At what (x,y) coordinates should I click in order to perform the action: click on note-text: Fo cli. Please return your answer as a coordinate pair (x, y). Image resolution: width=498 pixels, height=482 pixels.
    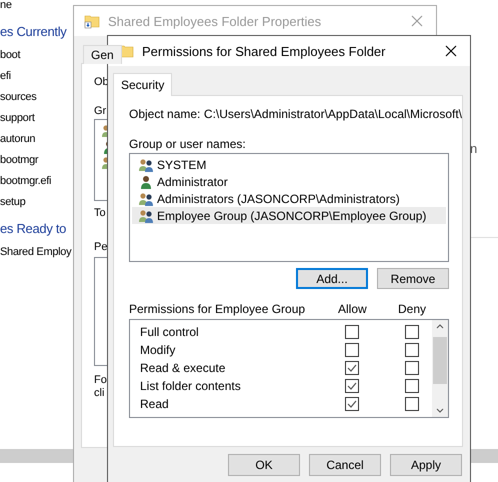
    Looking at the image, I should click on (100, 387).